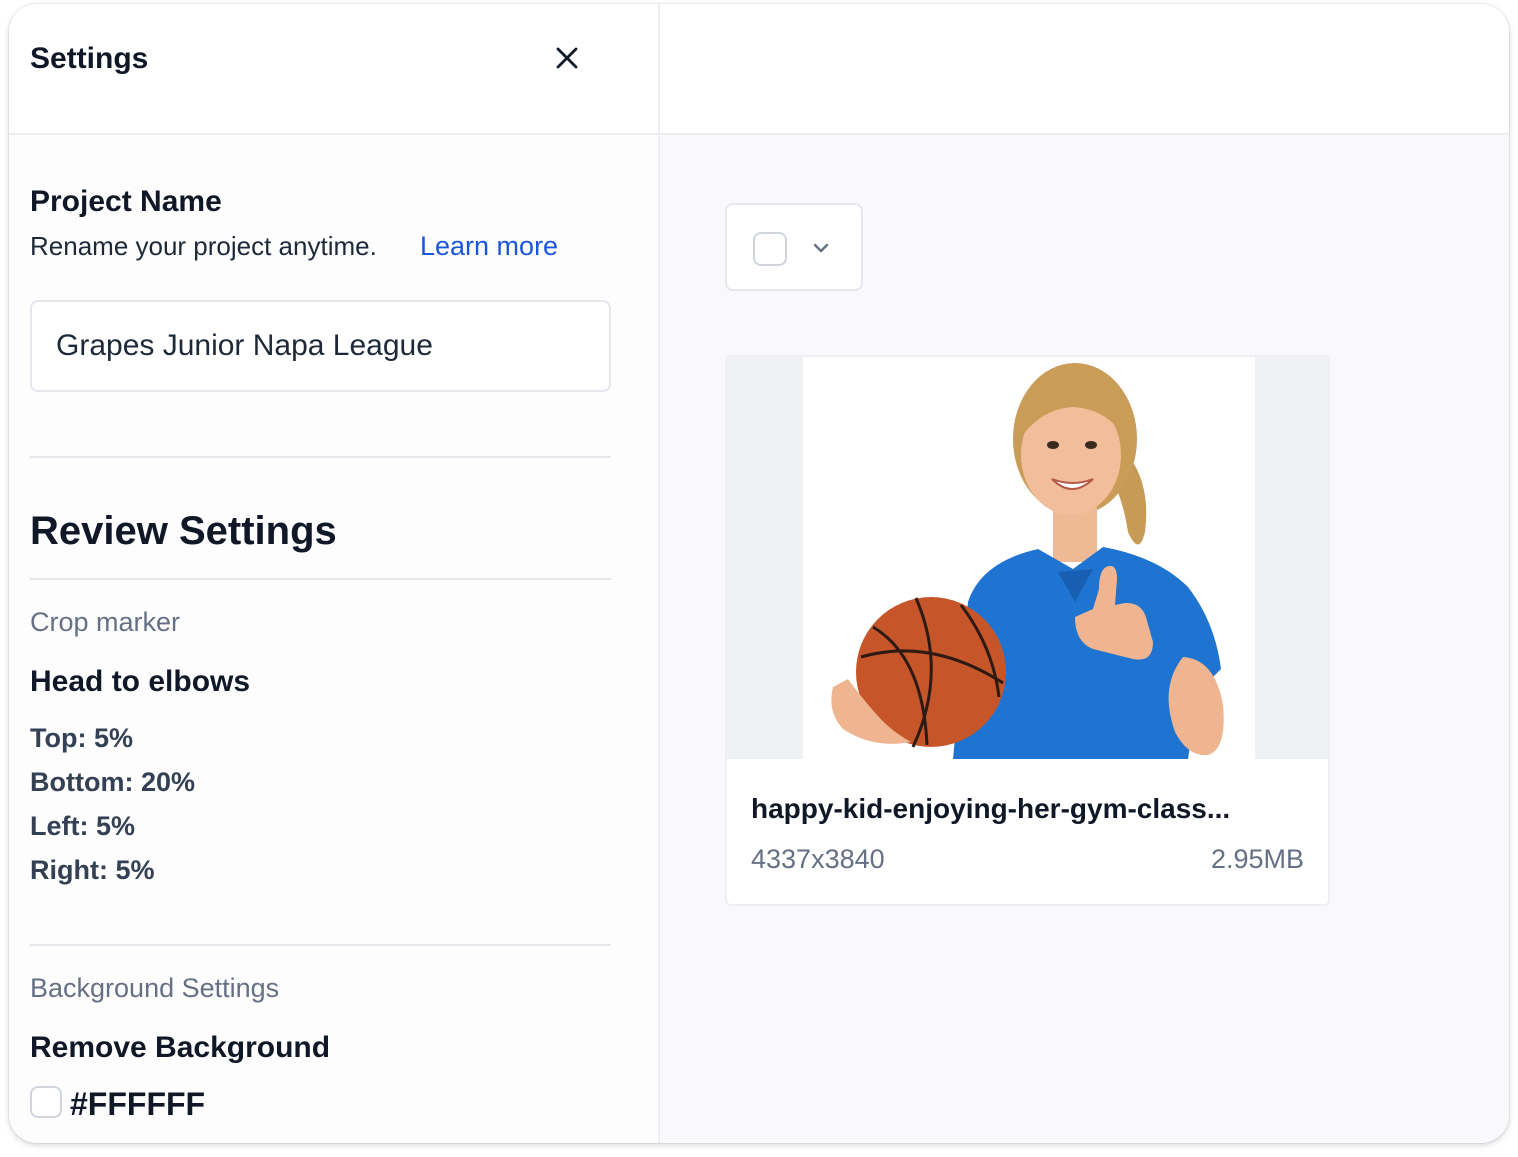 This screenshot has height=1157, width=1518. I want to click on project-name-input, so click(320, 346).